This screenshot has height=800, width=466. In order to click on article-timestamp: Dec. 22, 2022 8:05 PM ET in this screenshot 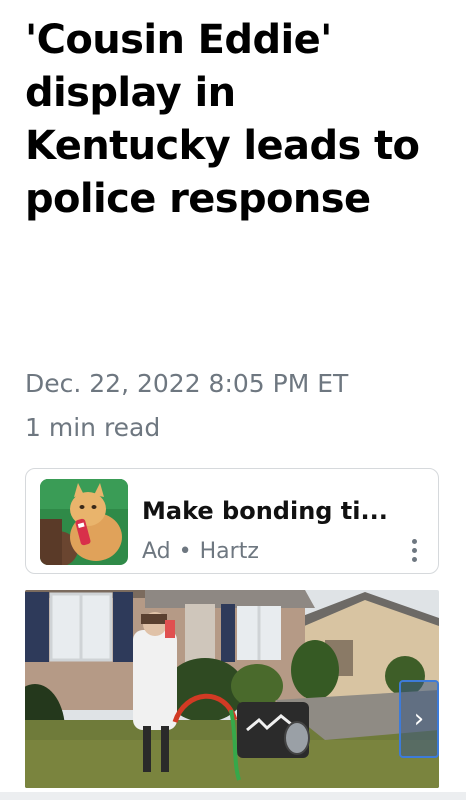, I will do `click(187, 383)`.